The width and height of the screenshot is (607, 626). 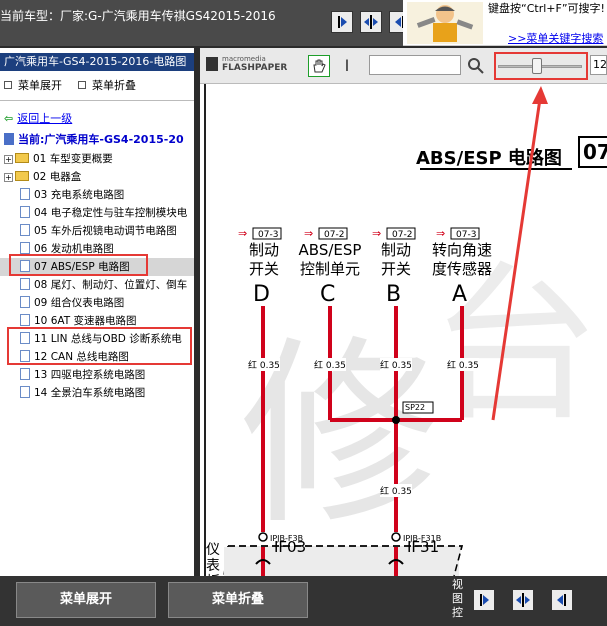 I want to click on menu-expand-button: 菜单展开, so click(x=86, y=600).